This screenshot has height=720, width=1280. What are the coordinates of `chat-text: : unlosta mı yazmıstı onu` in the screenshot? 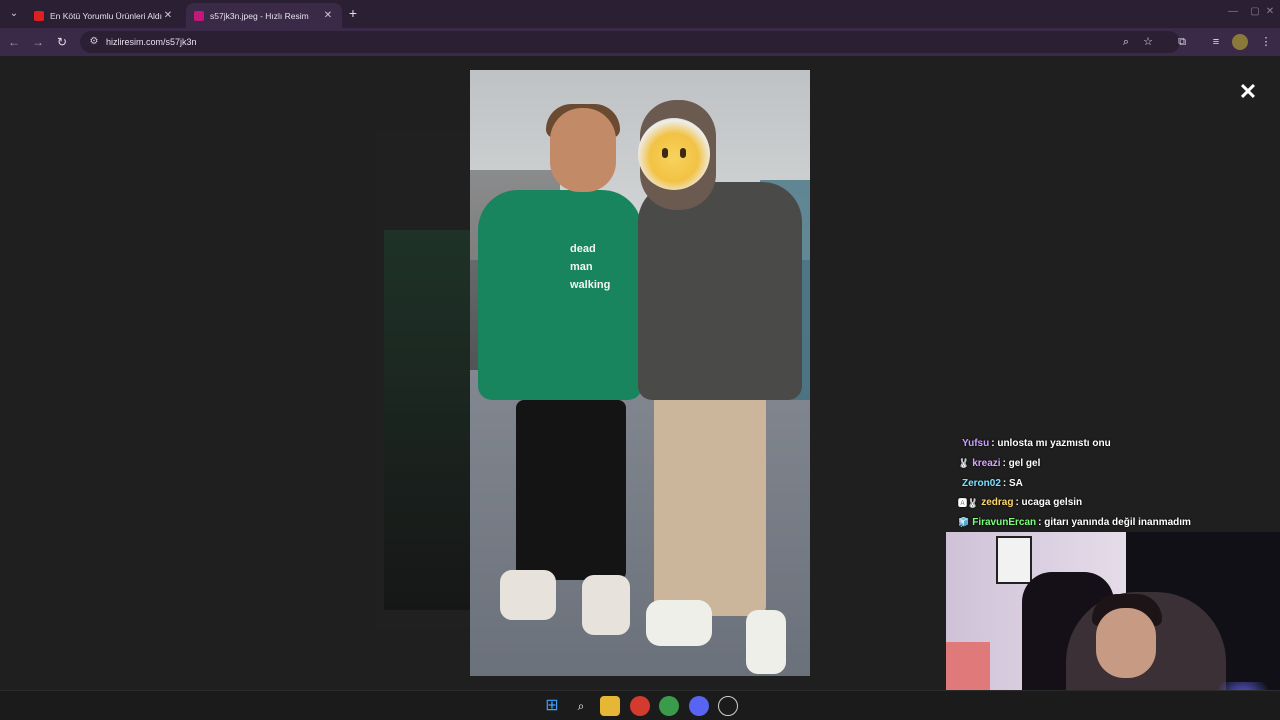 It's located at (1051, 443).